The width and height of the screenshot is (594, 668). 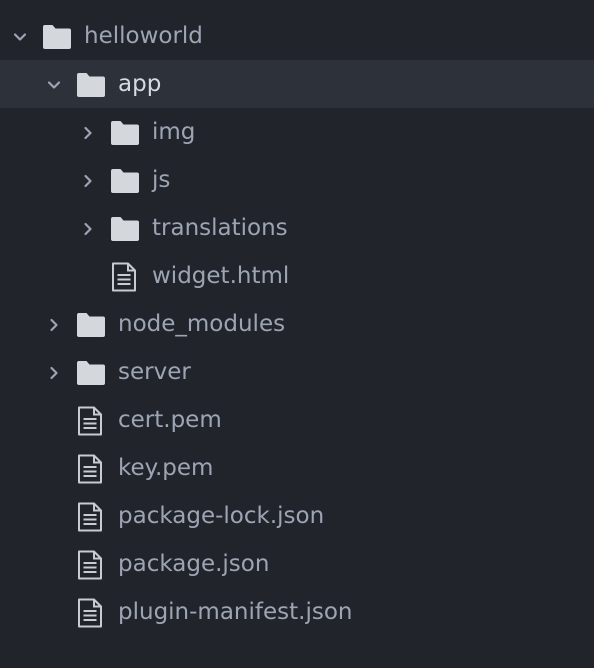 What do you see at coordinates (202, 324) in the screenshot?
I see `folder-name-label: node_modules` at bounding box center [202, 324].